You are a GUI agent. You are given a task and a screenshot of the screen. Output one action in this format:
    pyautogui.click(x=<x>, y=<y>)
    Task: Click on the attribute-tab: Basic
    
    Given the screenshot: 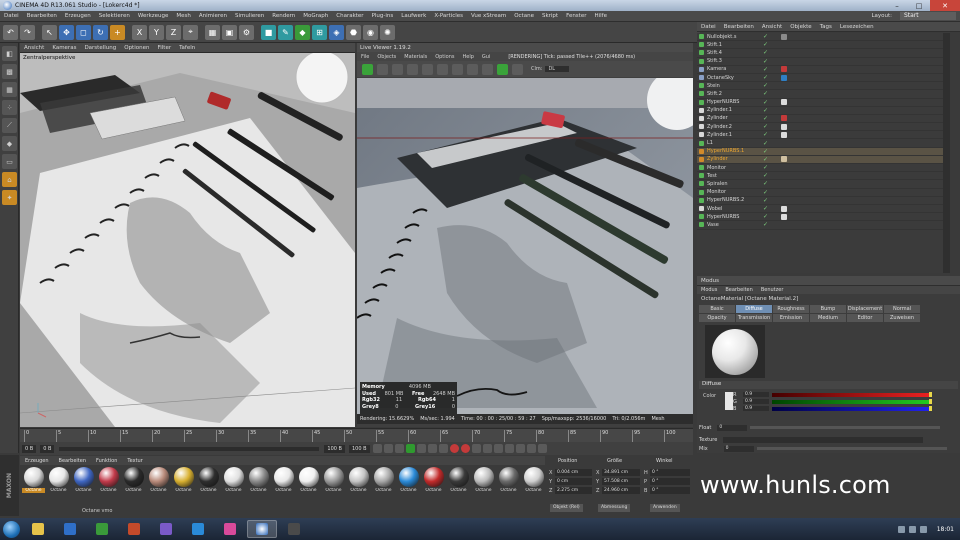 What is the action you would take?
    pyautogui.click(x=717, y=309)
    